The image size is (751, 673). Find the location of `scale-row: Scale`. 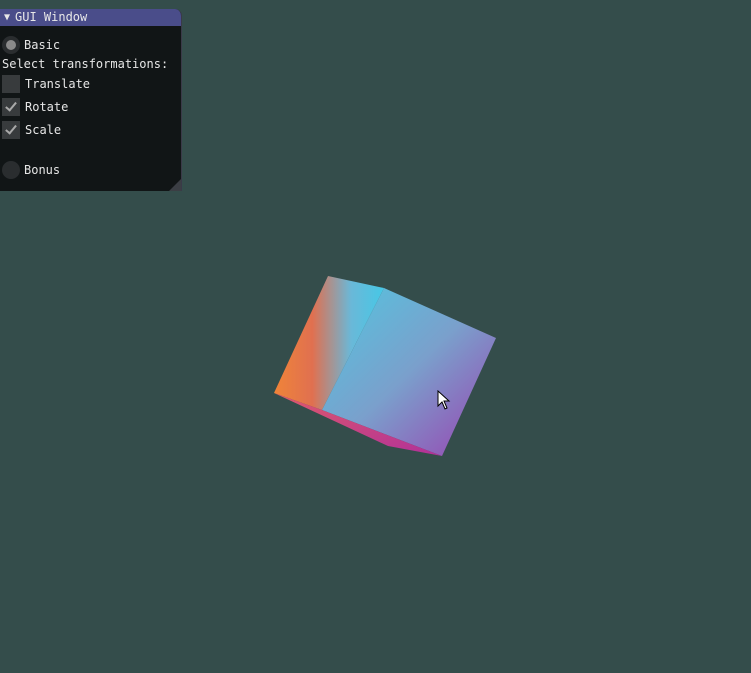

scale-row: Scale is located at coordinates (31, 130).